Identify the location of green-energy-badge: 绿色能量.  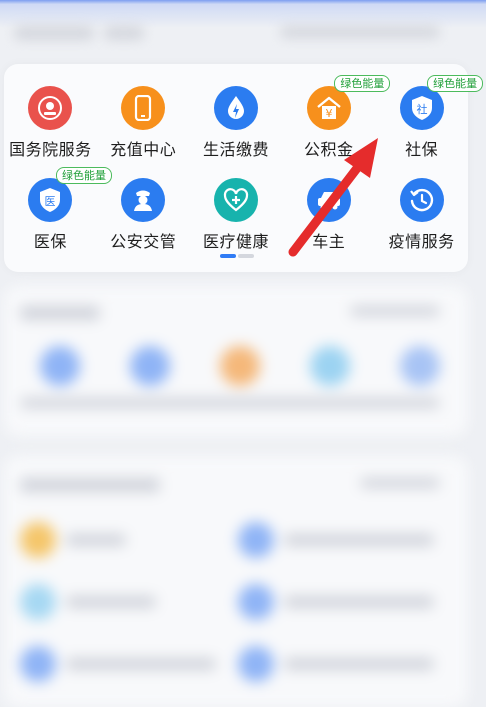
(455, 83).